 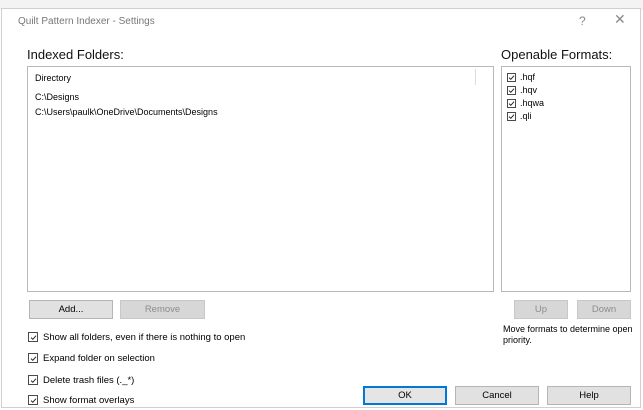 I want to click on help-icon: ?, so click(x=582, y=21).